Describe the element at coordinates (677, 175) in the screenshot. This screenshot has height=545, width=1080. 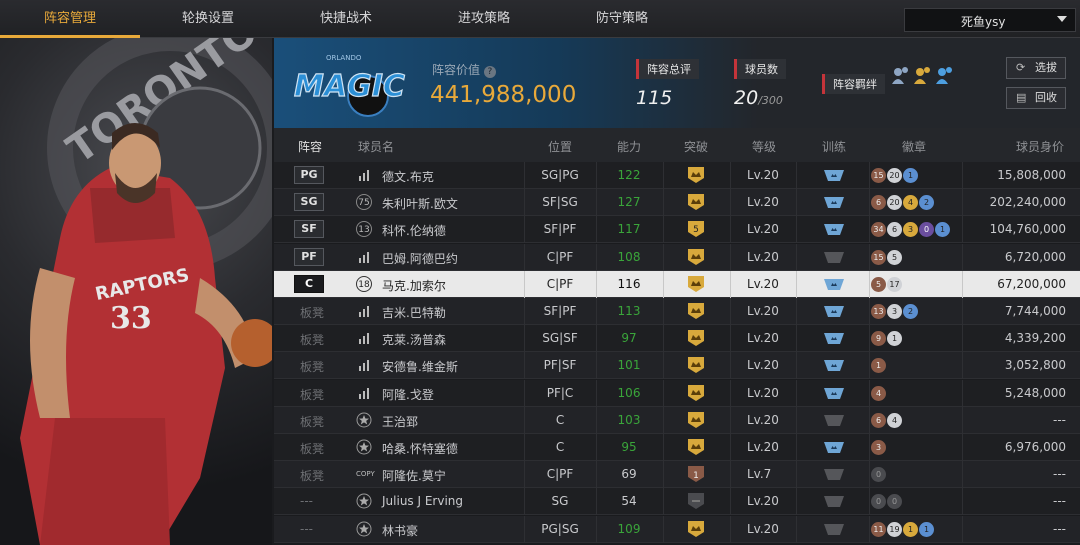
I see `table-row: PG 德文.布克 SG|PG 122 Lv.20 15 20 1 15,808,000` at that location.